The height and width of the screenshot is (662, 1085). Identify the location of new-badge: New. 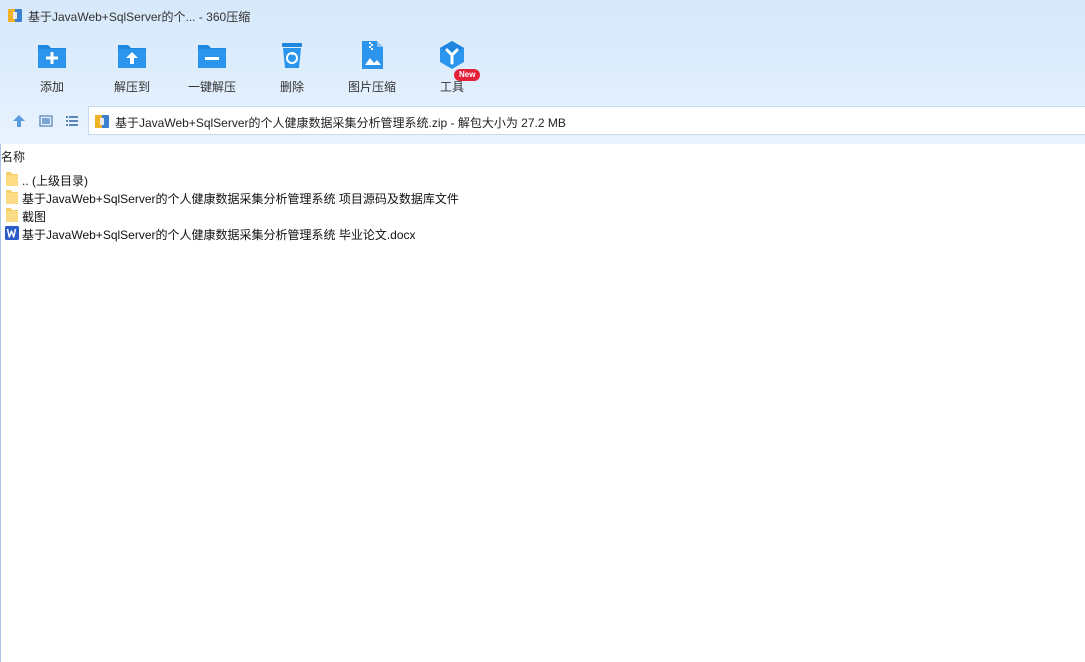
(467, 75).